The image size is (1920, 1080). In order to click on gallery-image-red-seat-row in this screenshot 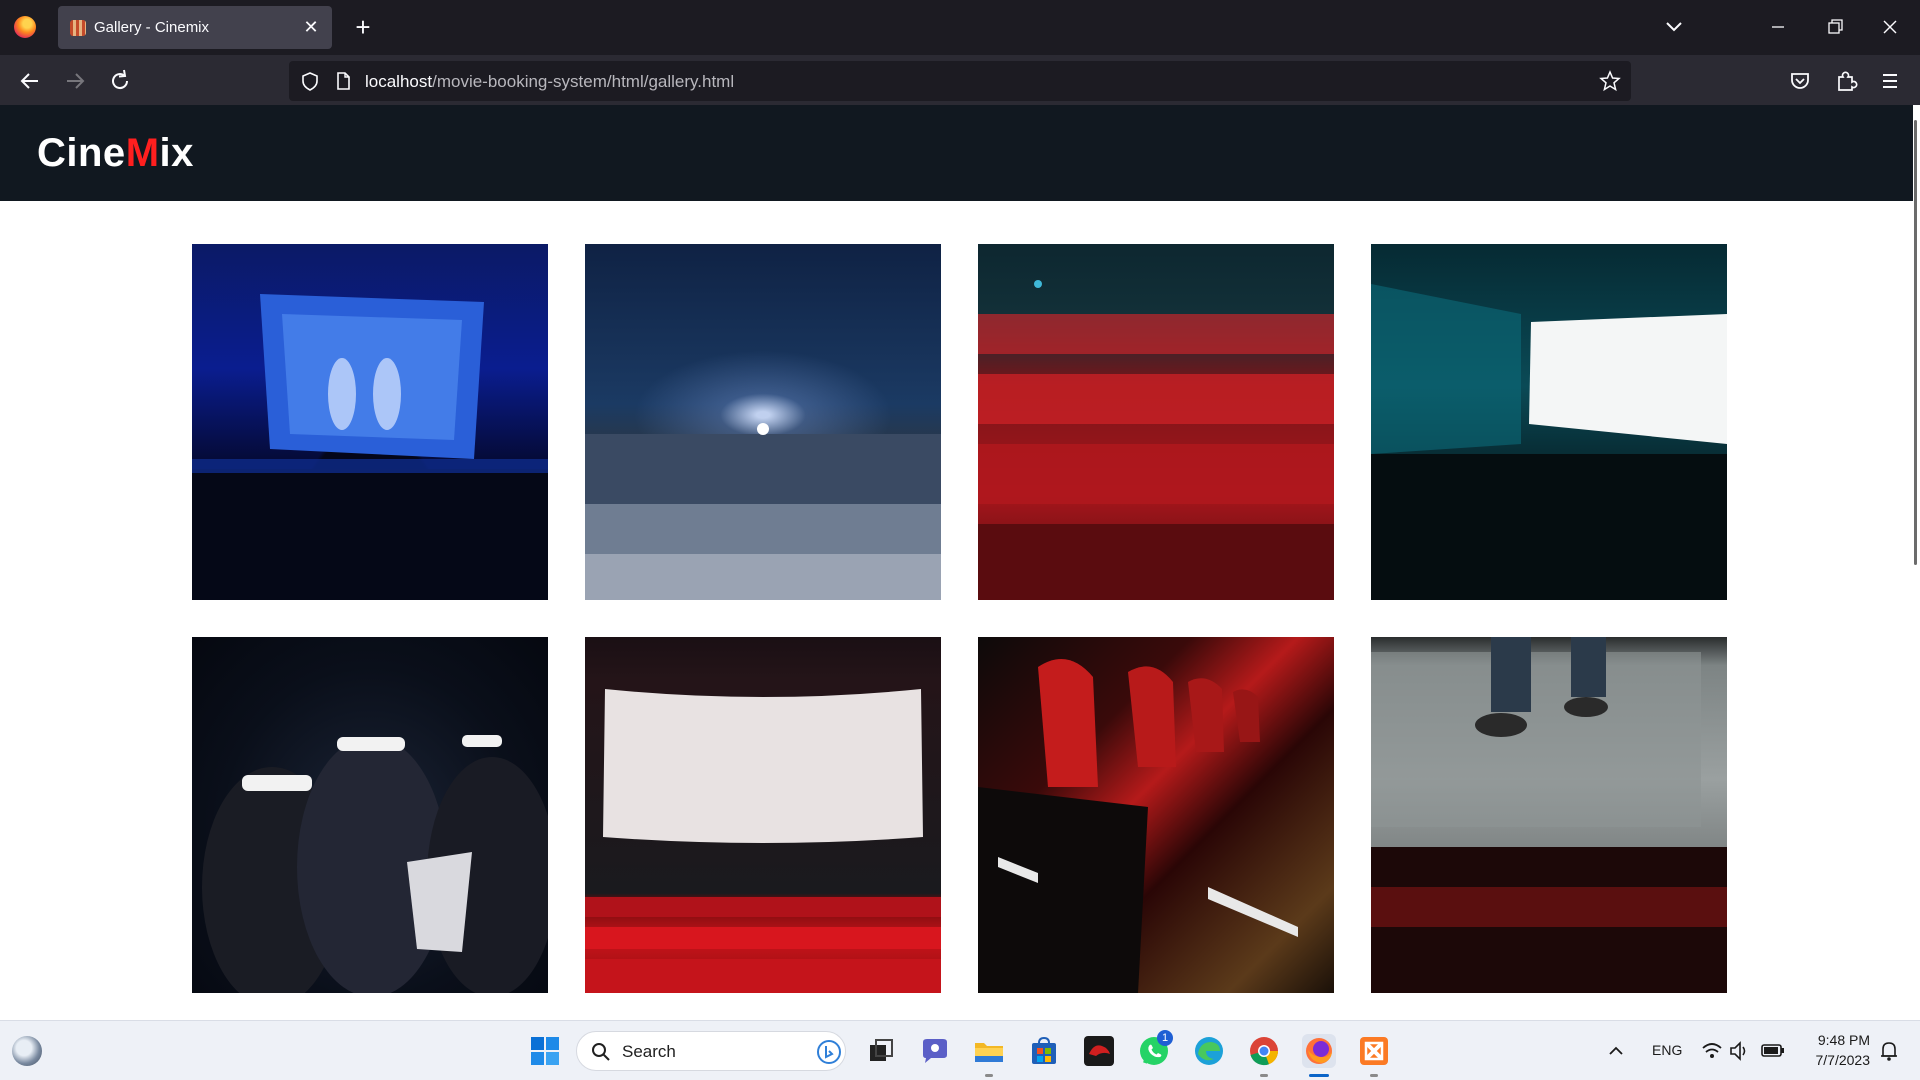, I will do `click(1156, 815)`.